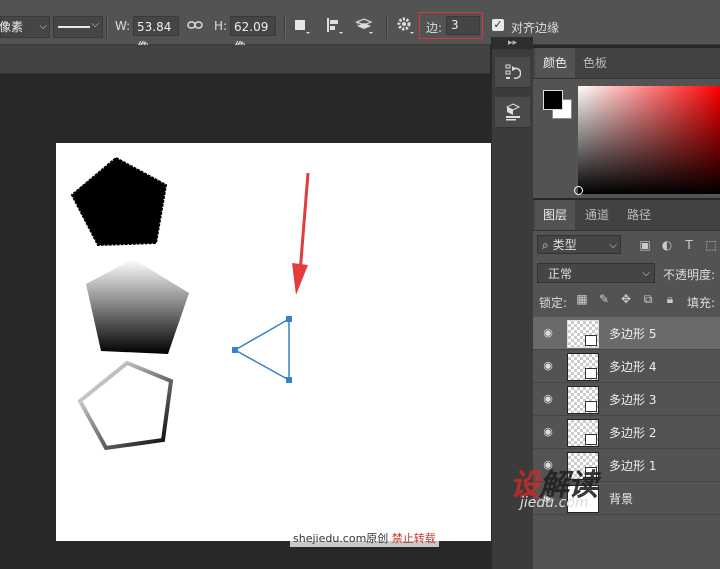 This screenshot has width=720, height=569. What do you see at coordinates (405, 25) in the screenshot?
I see `gear-icon` at bounding box center [405, 25].